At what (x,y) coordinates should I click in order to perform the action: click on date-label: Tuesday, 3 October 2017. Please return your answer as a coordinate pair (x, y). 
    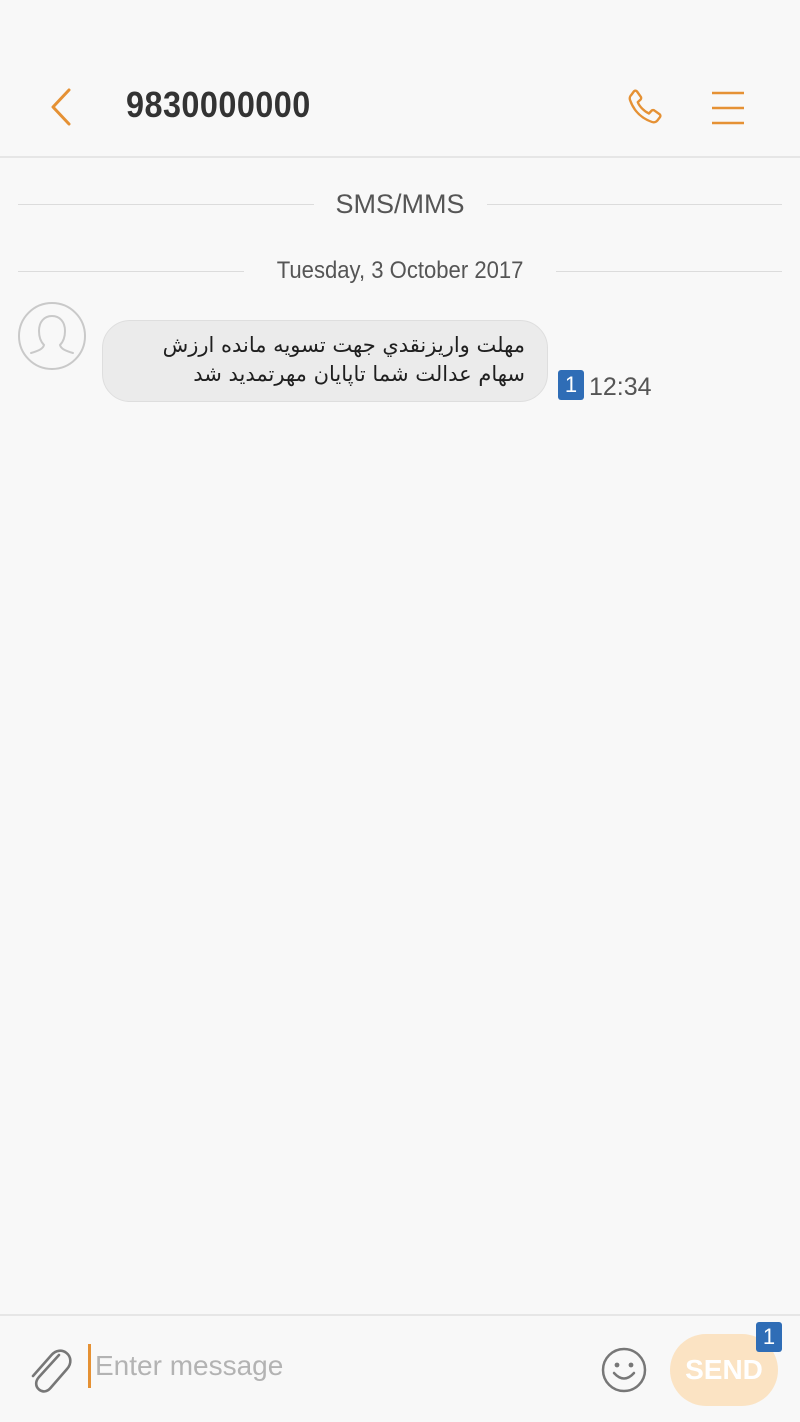
    Looking at the image, I should click on (400, 270).